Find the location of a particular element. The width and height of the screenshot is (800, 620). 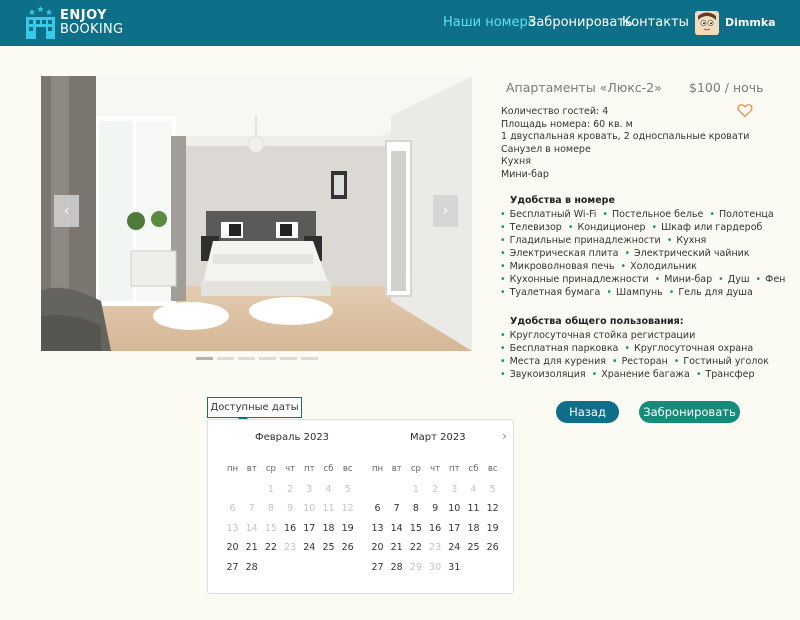

room-amenity-item: Кухня is located at coordinates (686, 240).